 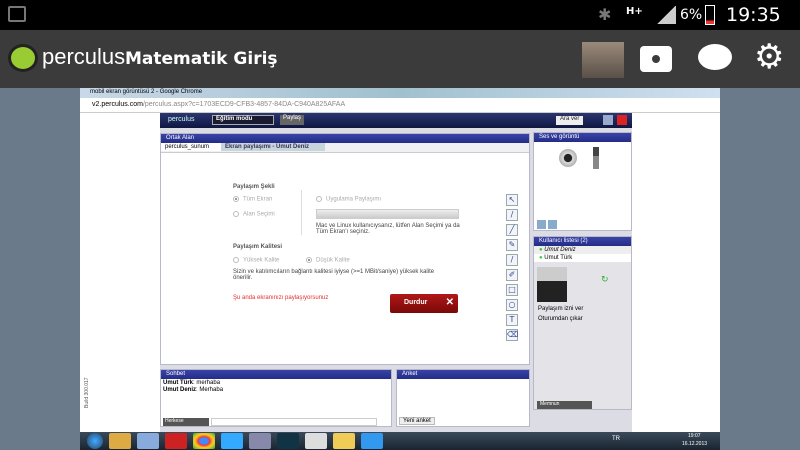 What do you see at coordinates (260, 441) in the screenshot?
I see `lock-app-icon` at bounding box center [260, 441].